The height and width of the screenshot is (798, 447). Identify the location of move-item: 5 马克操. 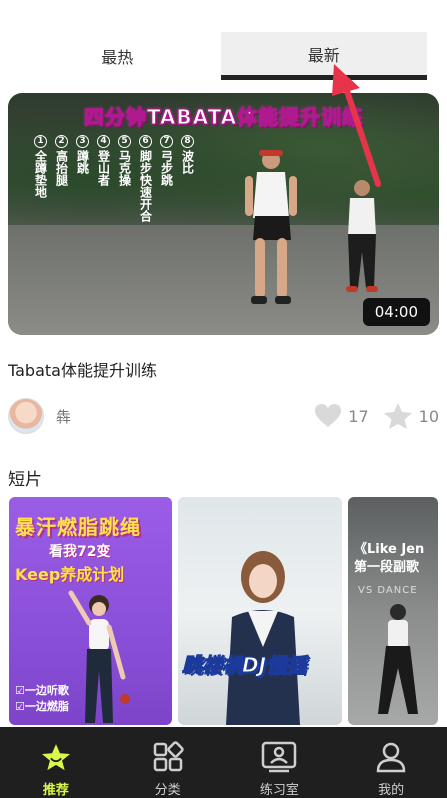
(124, 178).